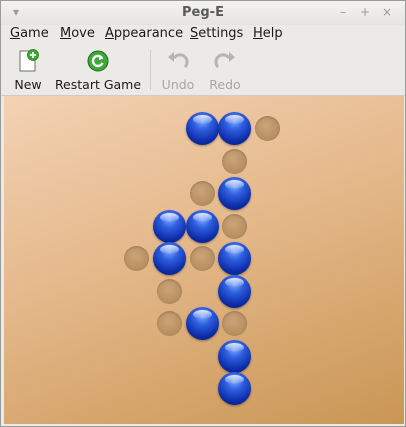 This screenshot has height=427, width=406. I want to click on undo-button: Undo, so click(178, 71).